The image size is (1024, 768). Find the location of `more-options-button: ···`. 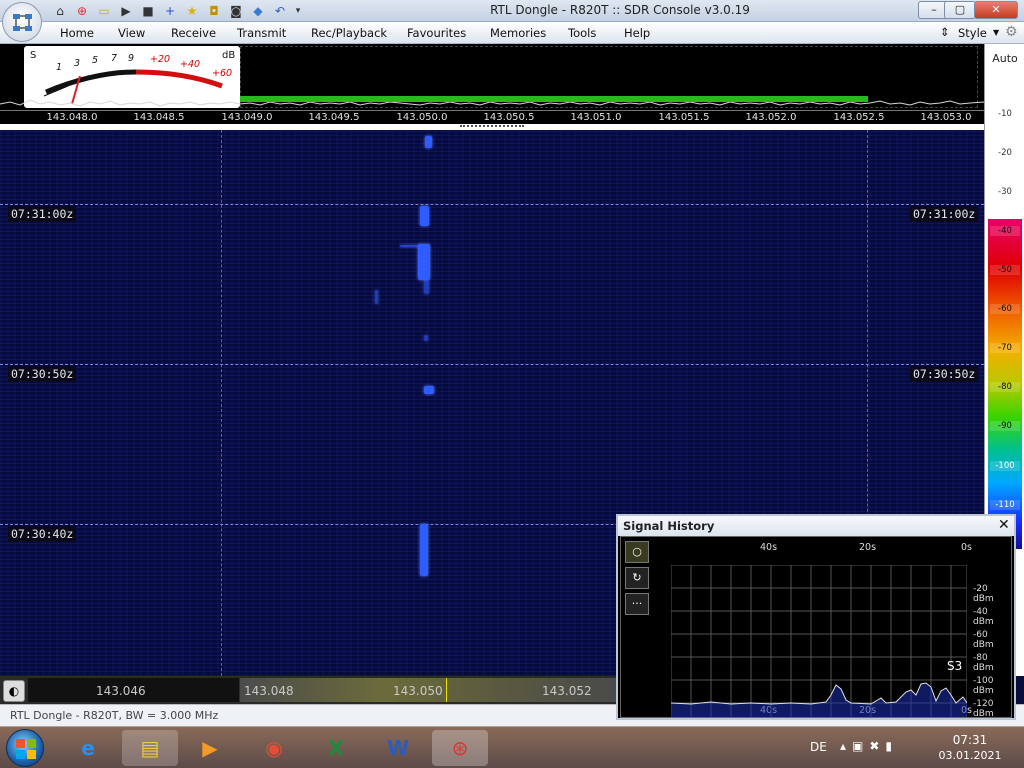

more-options-button: ··· is located at coordinates (637, 604).